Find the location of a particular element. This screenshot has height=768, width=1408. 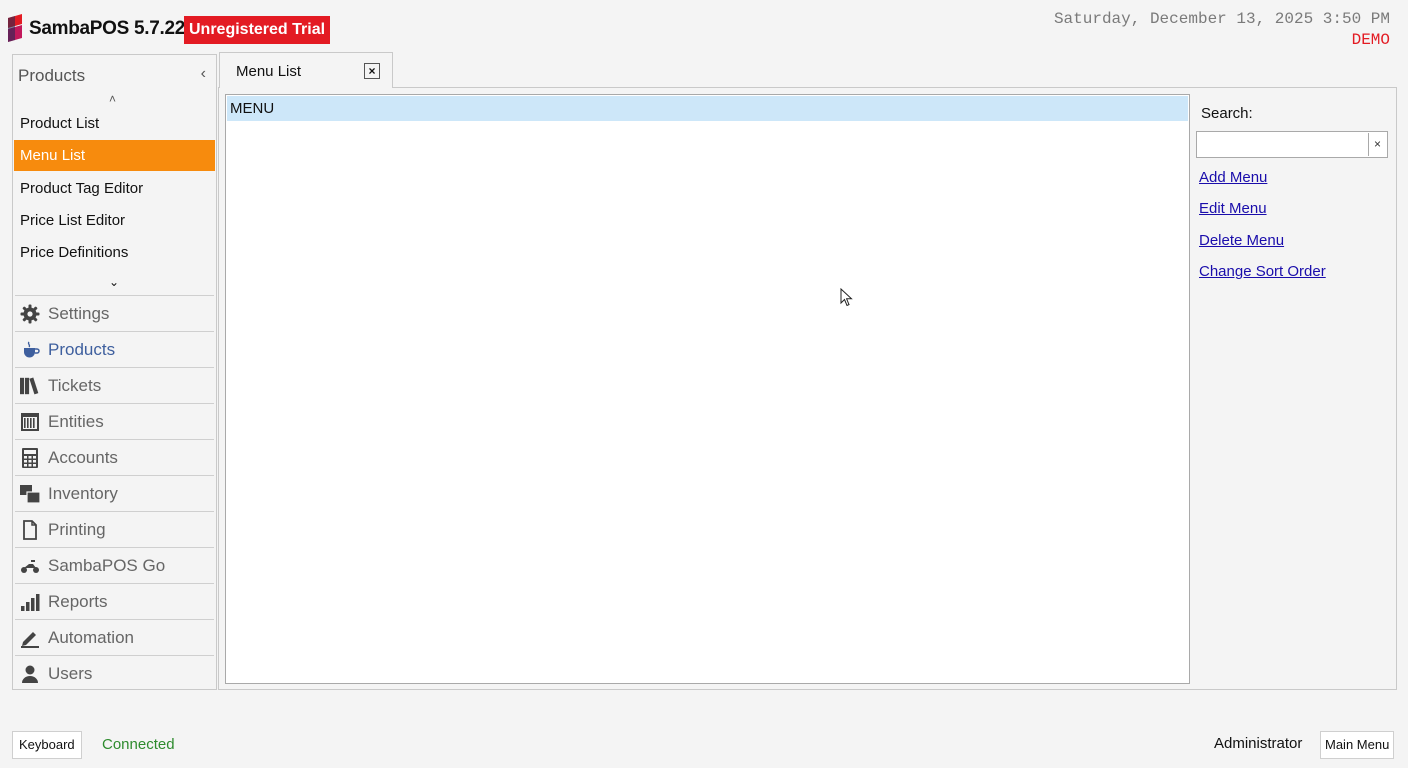

list-item: MENU is located at coordinates (707, 108).